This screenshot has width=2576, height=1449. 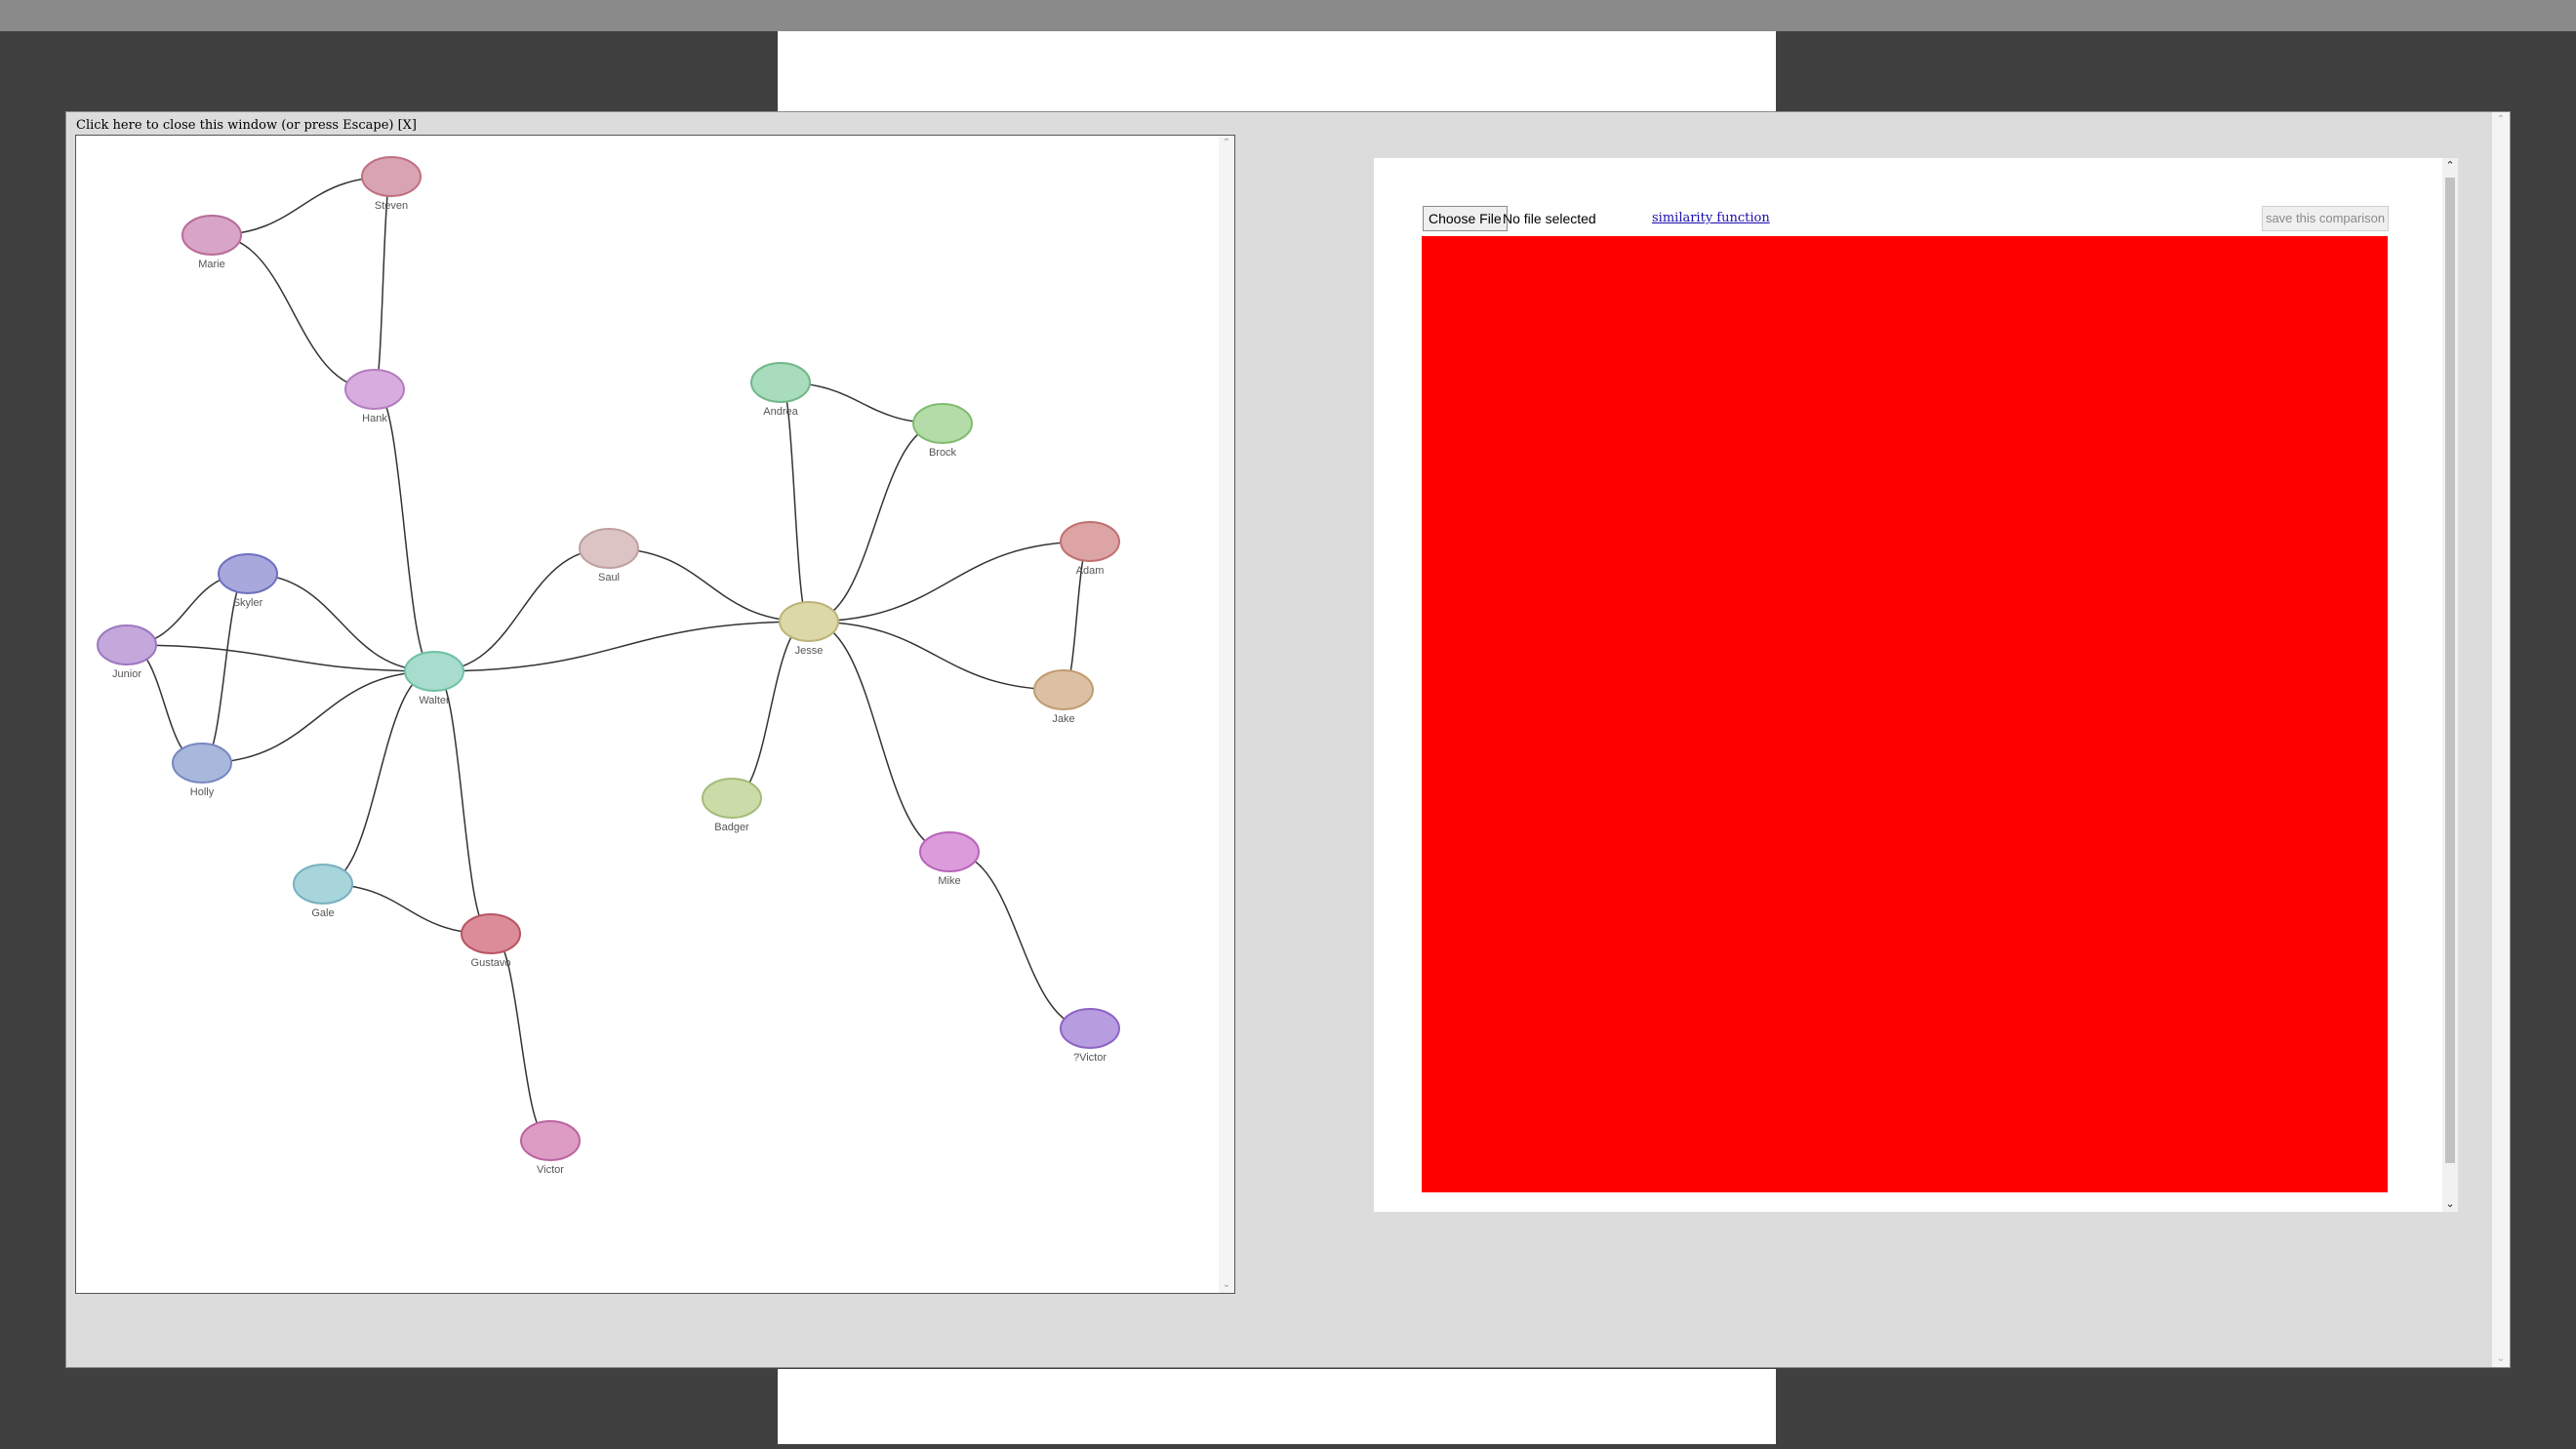 What do you see at coordinates (709, 585) in the screenshot?
I see `edge-saul-jesse` at bounding box center [709, 585].